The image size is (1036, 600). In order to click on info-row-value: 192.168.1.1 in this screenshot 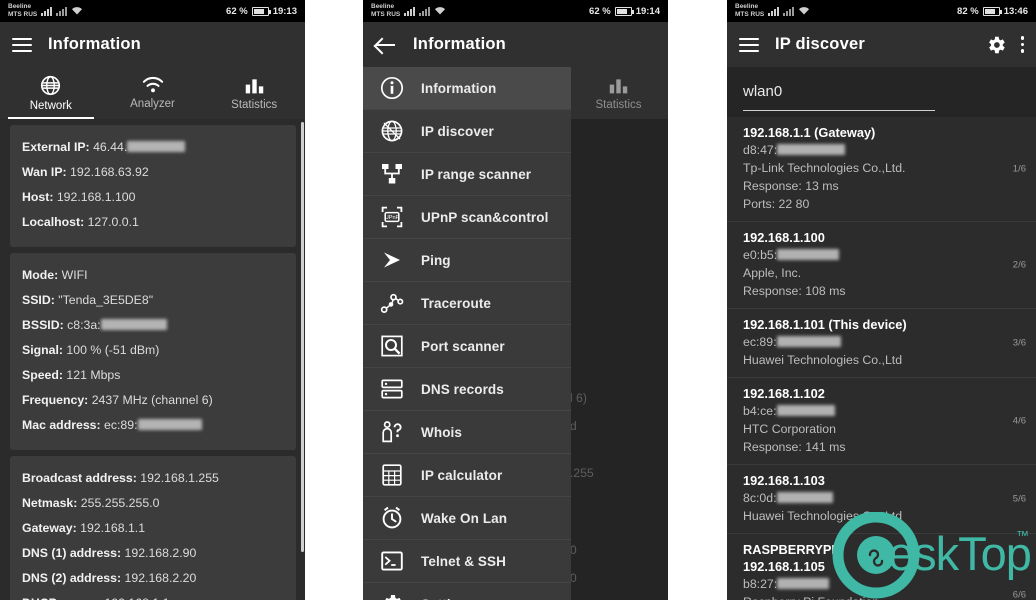, I will do `click(135, 598)`.